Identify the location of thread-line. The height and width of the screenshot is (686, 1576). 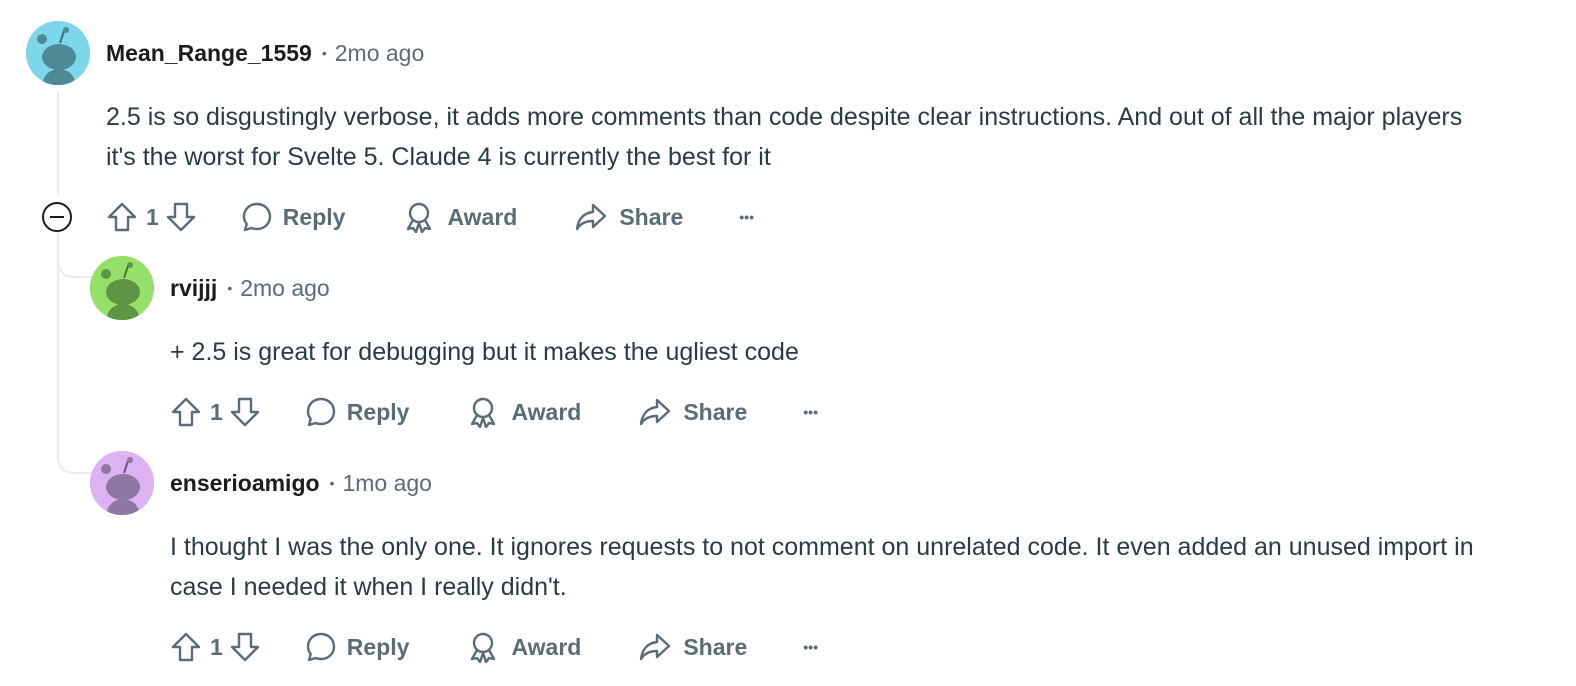
(58, 143).